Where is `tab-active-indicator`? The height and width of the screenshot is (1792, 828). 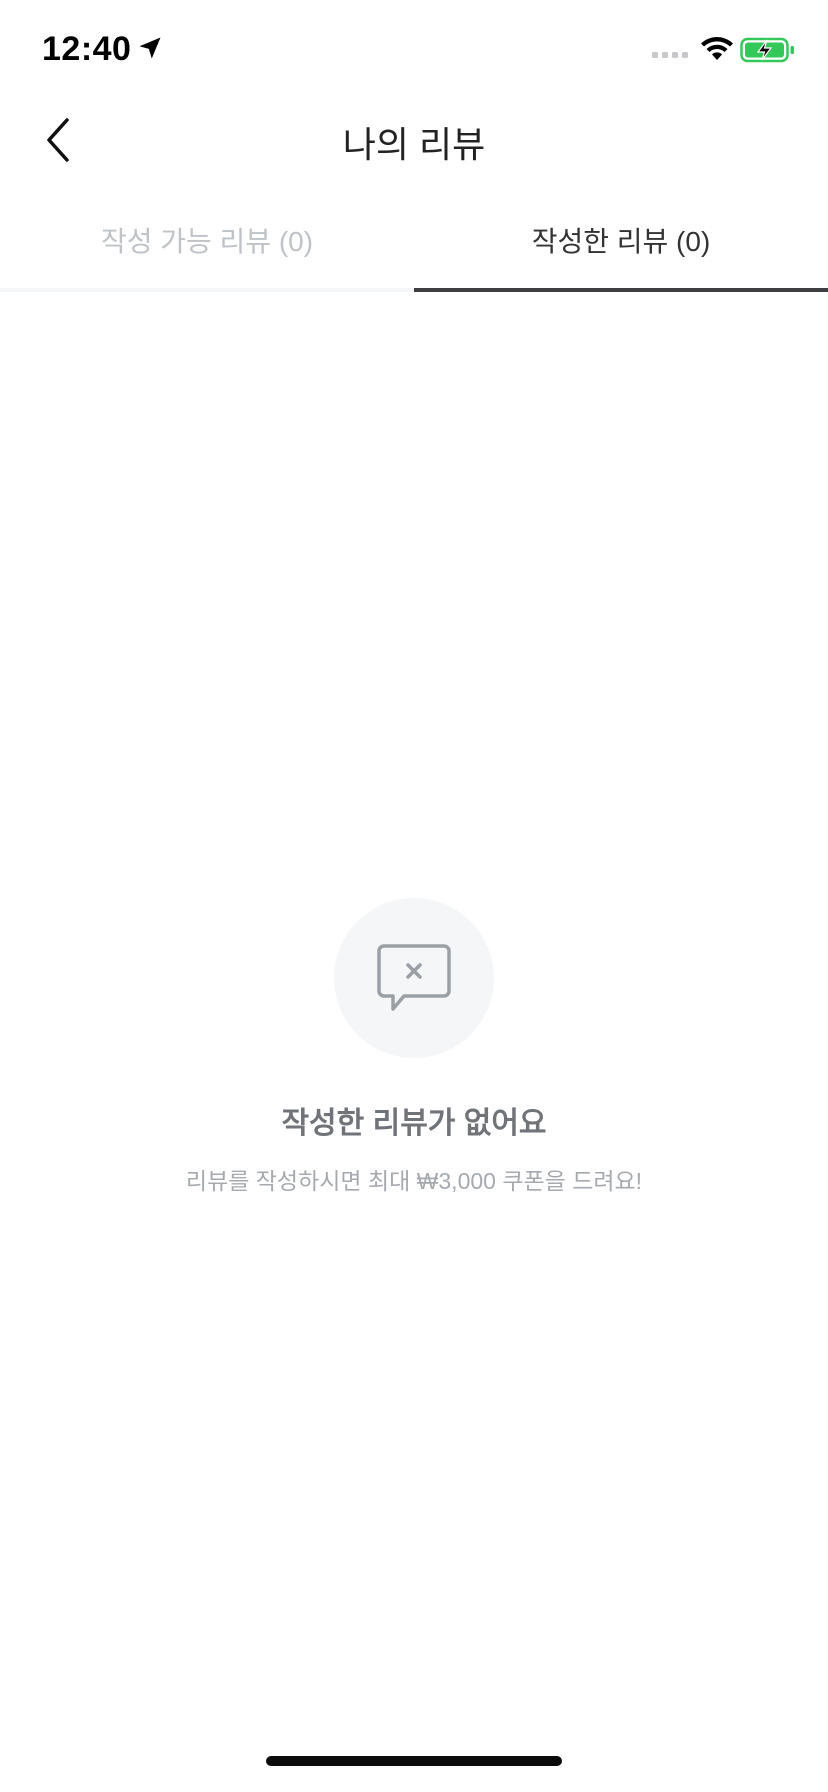
tab-active-indicator is located at coordinates (621, 290).